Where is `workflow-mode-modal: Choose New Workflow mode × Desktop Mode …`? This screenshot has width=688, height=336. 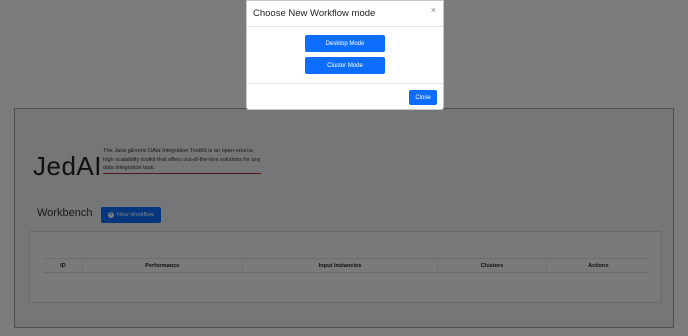
workflow-mode-modal: Choose New Workflow mode × Desktop Mode … is located at coordinates (345, 55).